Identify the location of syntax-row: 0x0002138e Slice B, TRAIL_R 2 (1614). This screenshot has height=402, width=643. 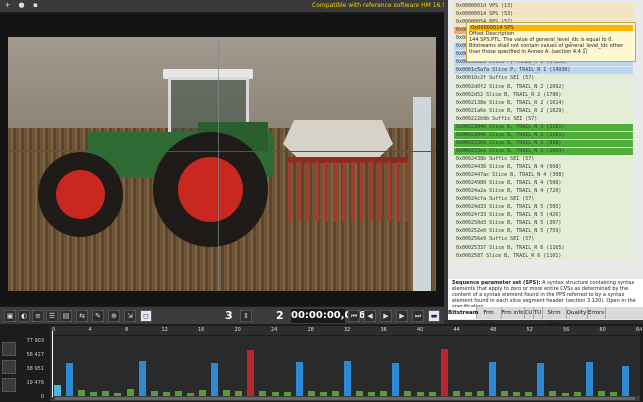
(543, 103).